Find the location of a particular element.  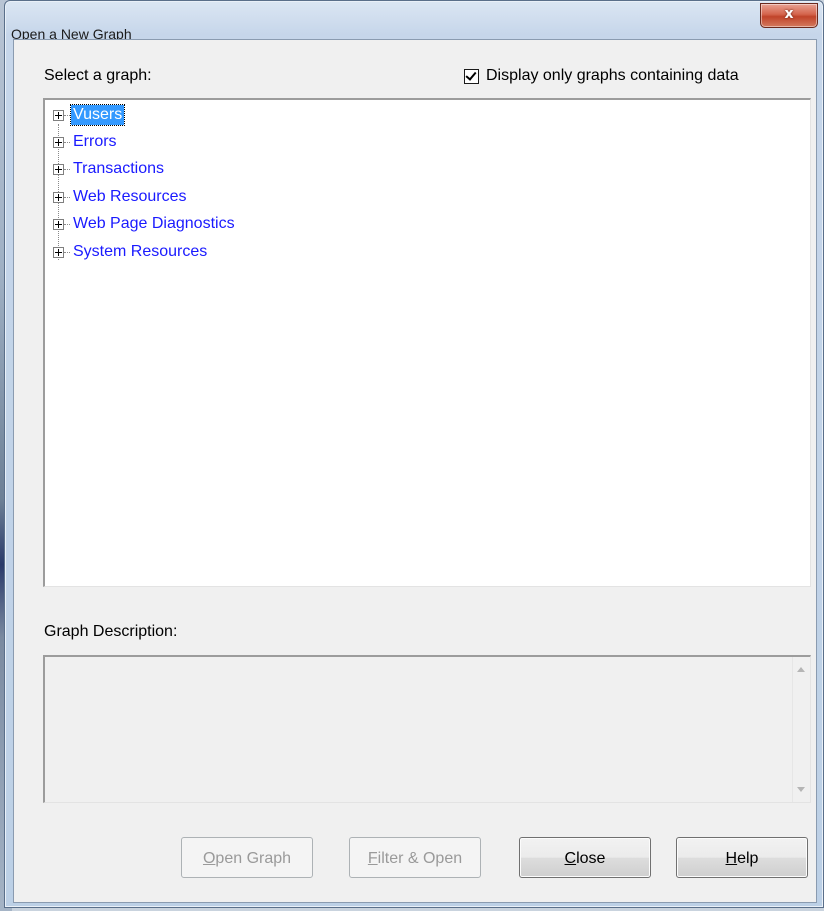

display-only-data-checkbox: Display only graphs containing data is located at coordinates (601, 76).